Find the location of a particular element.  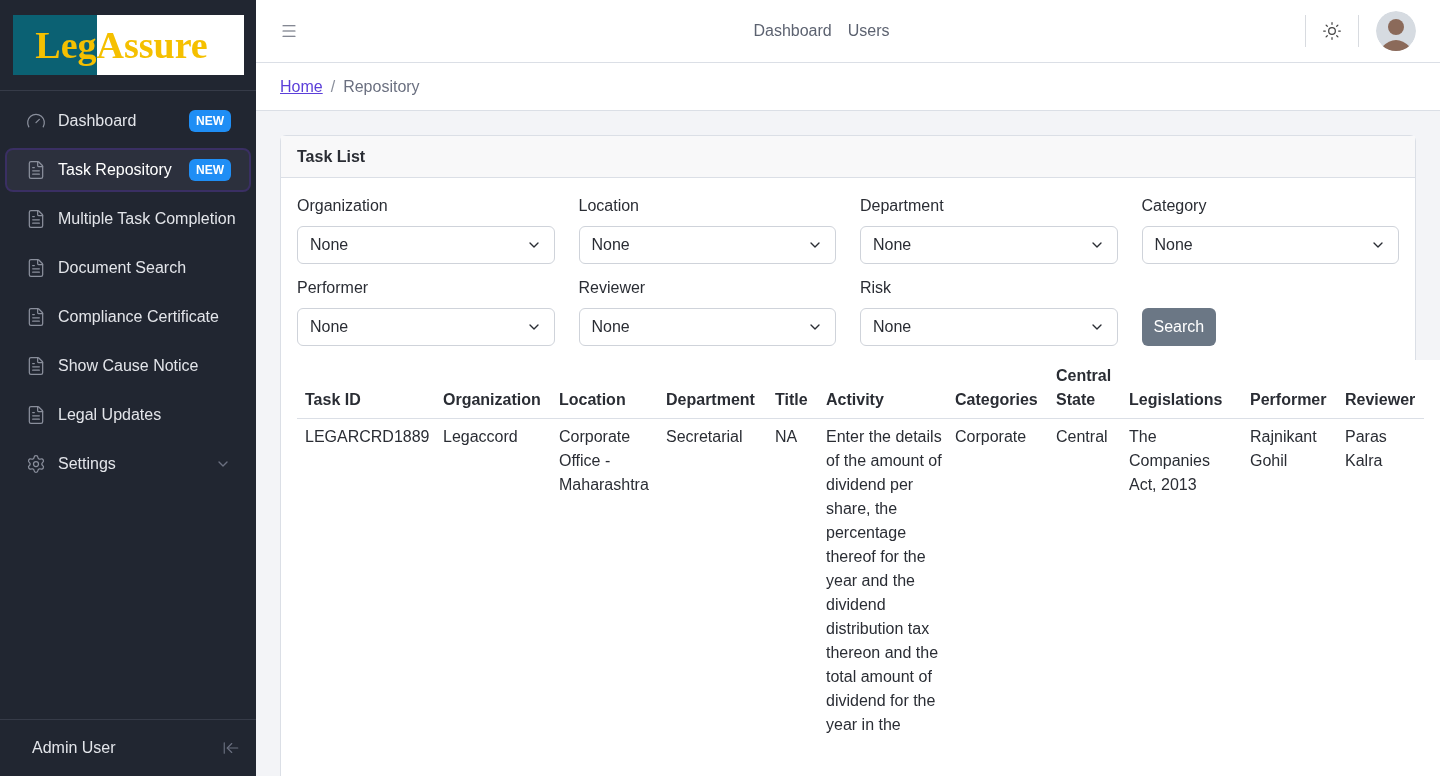

sidebar-item: Multiple Task Completion is located at coordinates (128, 219).